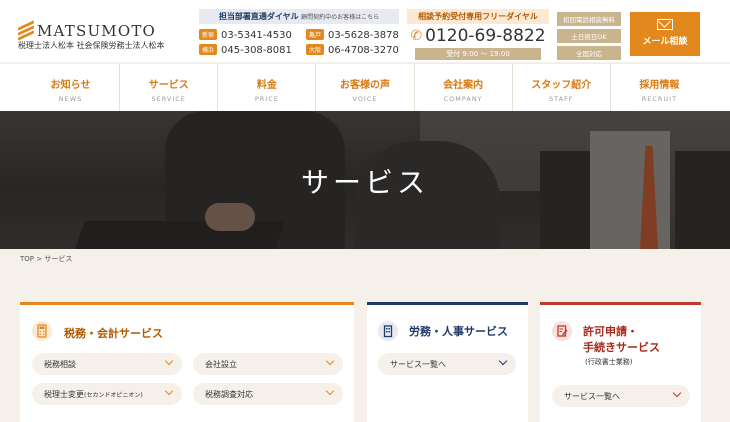  I want to click on nav-label: 会社案内, so click(463, 85).